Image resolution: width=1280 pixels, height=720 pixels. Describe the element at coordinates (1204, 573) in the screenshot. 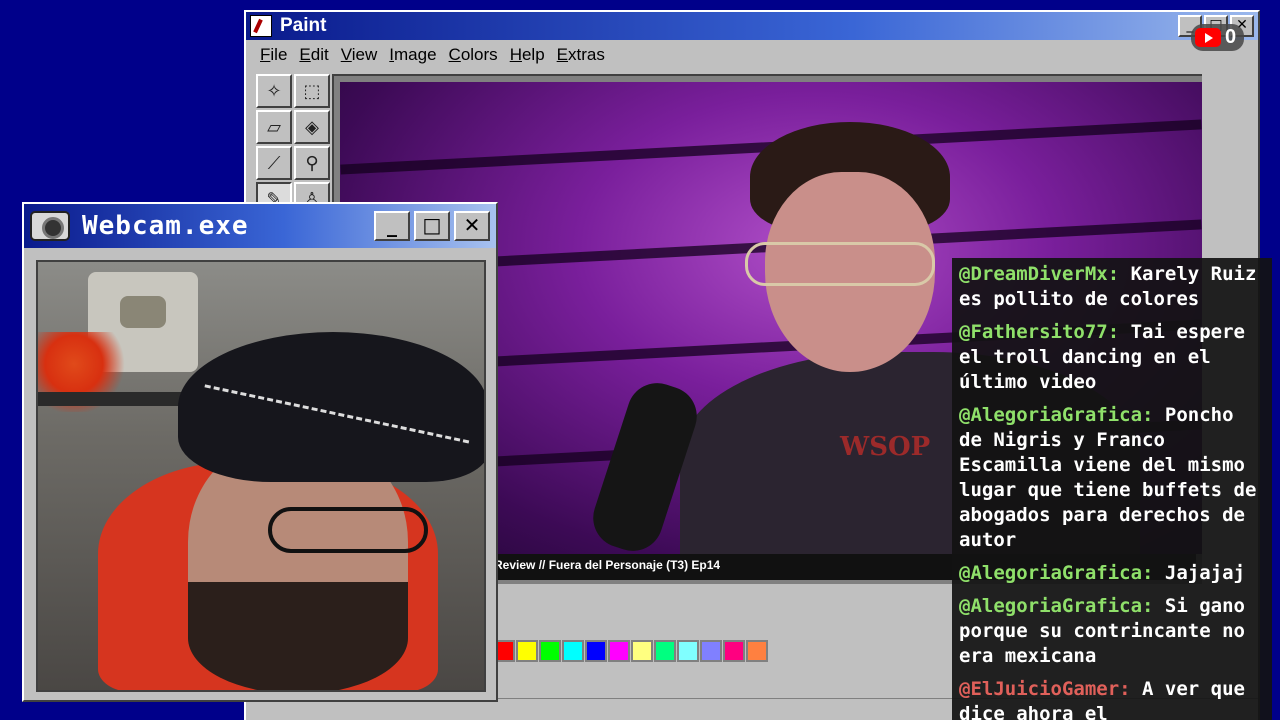

I see `chat-text: Jajajaj` at that location.